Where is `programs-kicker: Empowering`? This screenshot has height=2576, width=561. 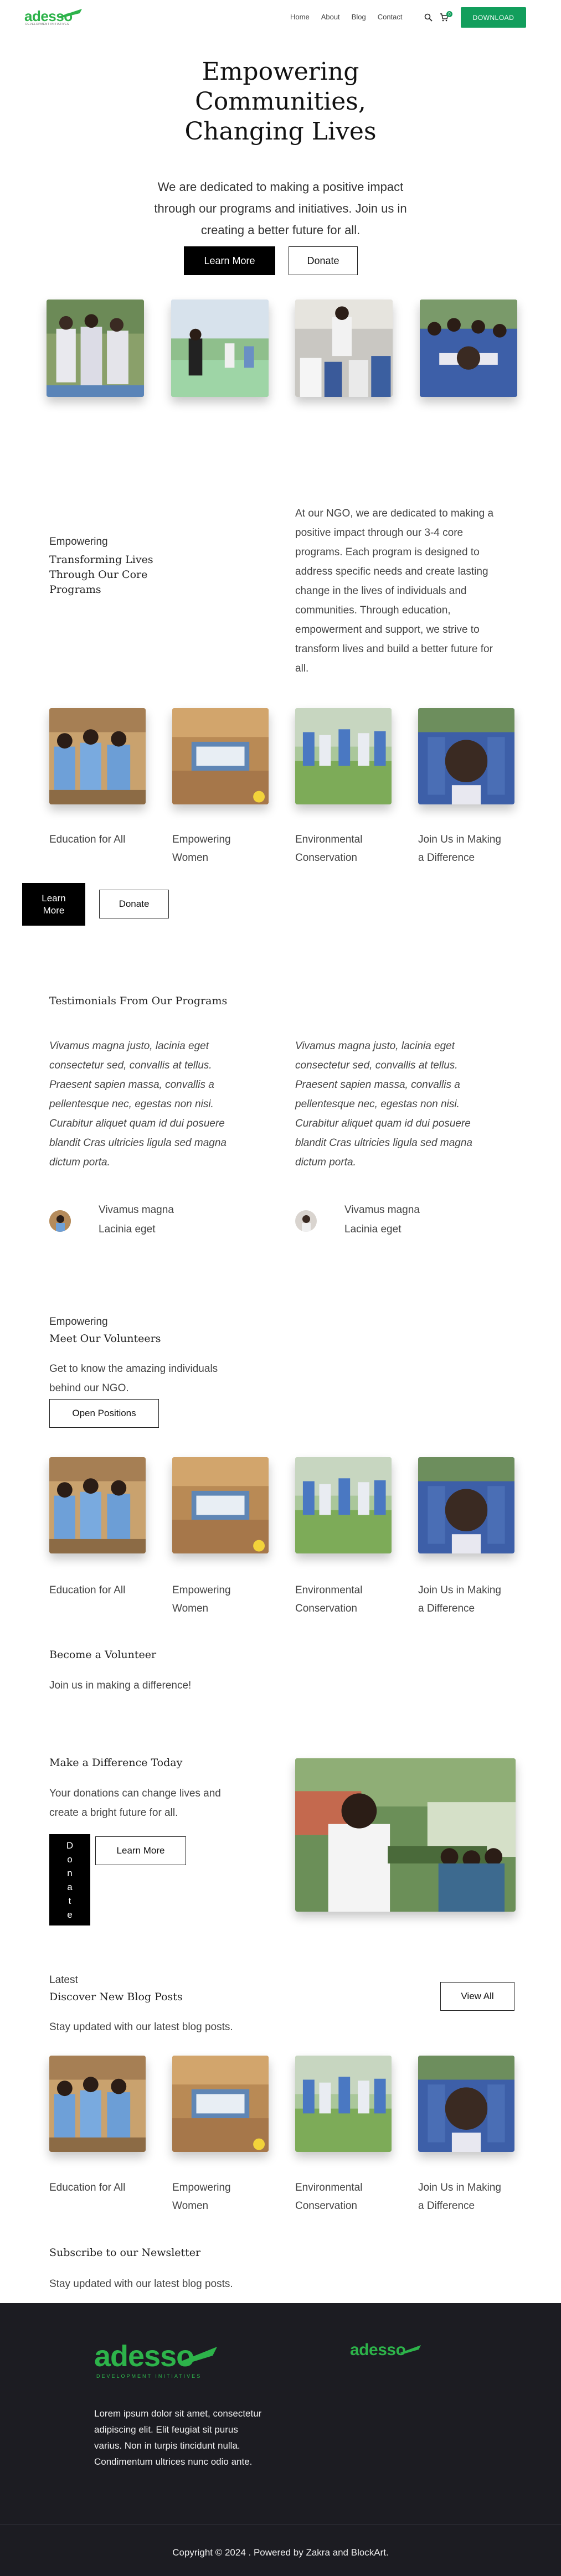
programs-kicker: Empowering is located at coordinates (78, 542).